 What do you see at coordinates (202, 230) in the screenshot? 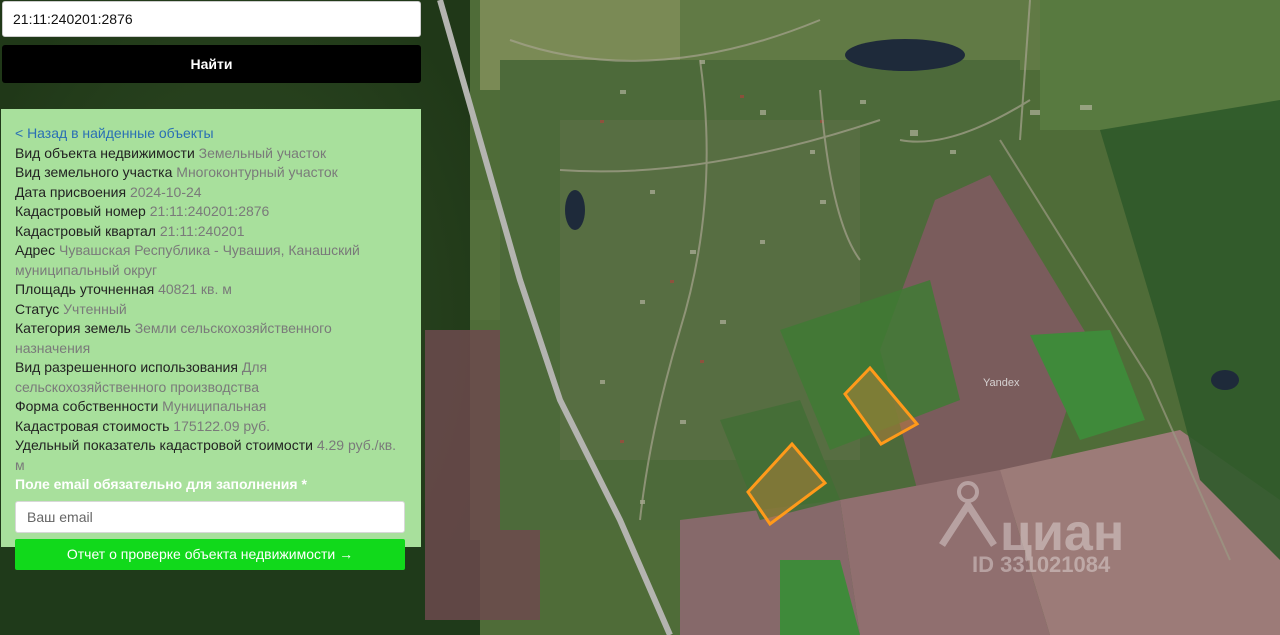
I see `info-value: 21:11:240201` at bounding box center [202, 230].